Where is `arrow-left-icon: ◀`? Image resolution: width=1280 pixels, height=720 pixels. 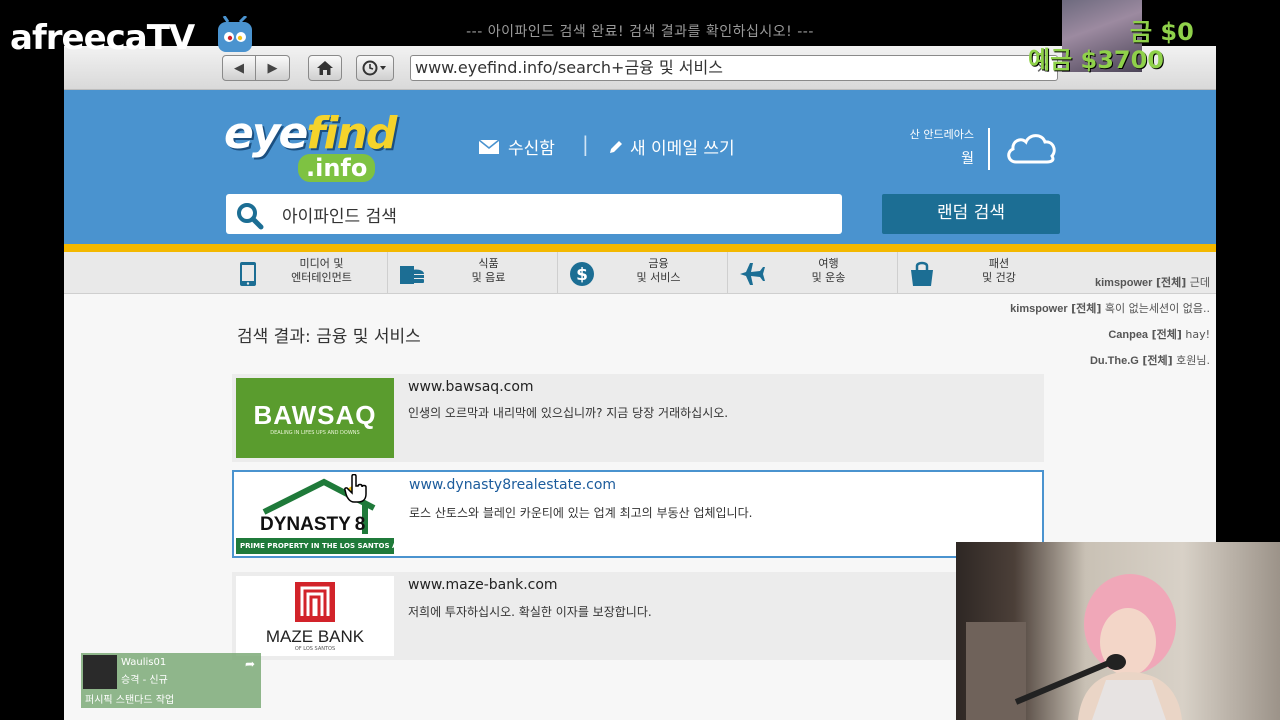 arrow-left-icon: ◀ is located at coordinates (239, 68).